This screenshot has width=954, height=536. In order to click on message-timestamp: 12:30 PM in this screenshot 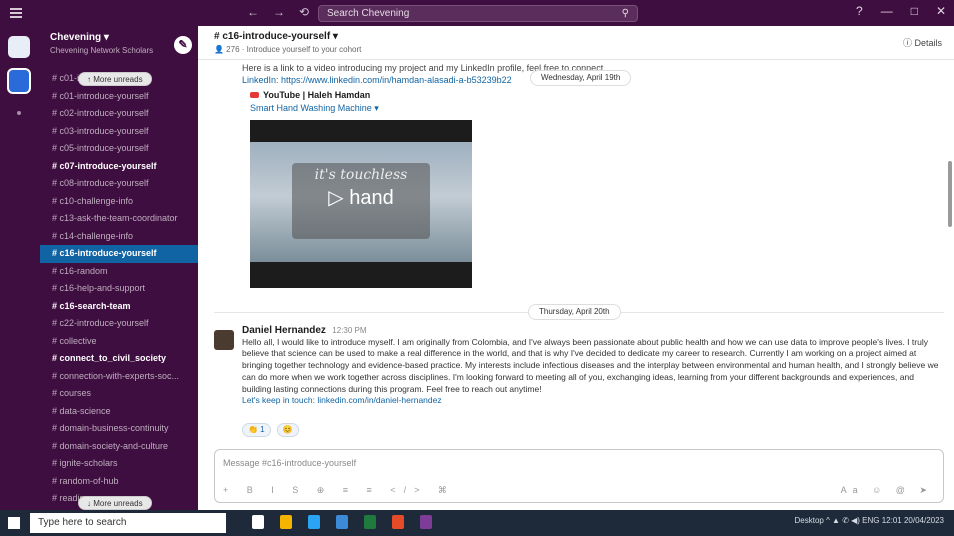, I will do `click(349, 330)`.